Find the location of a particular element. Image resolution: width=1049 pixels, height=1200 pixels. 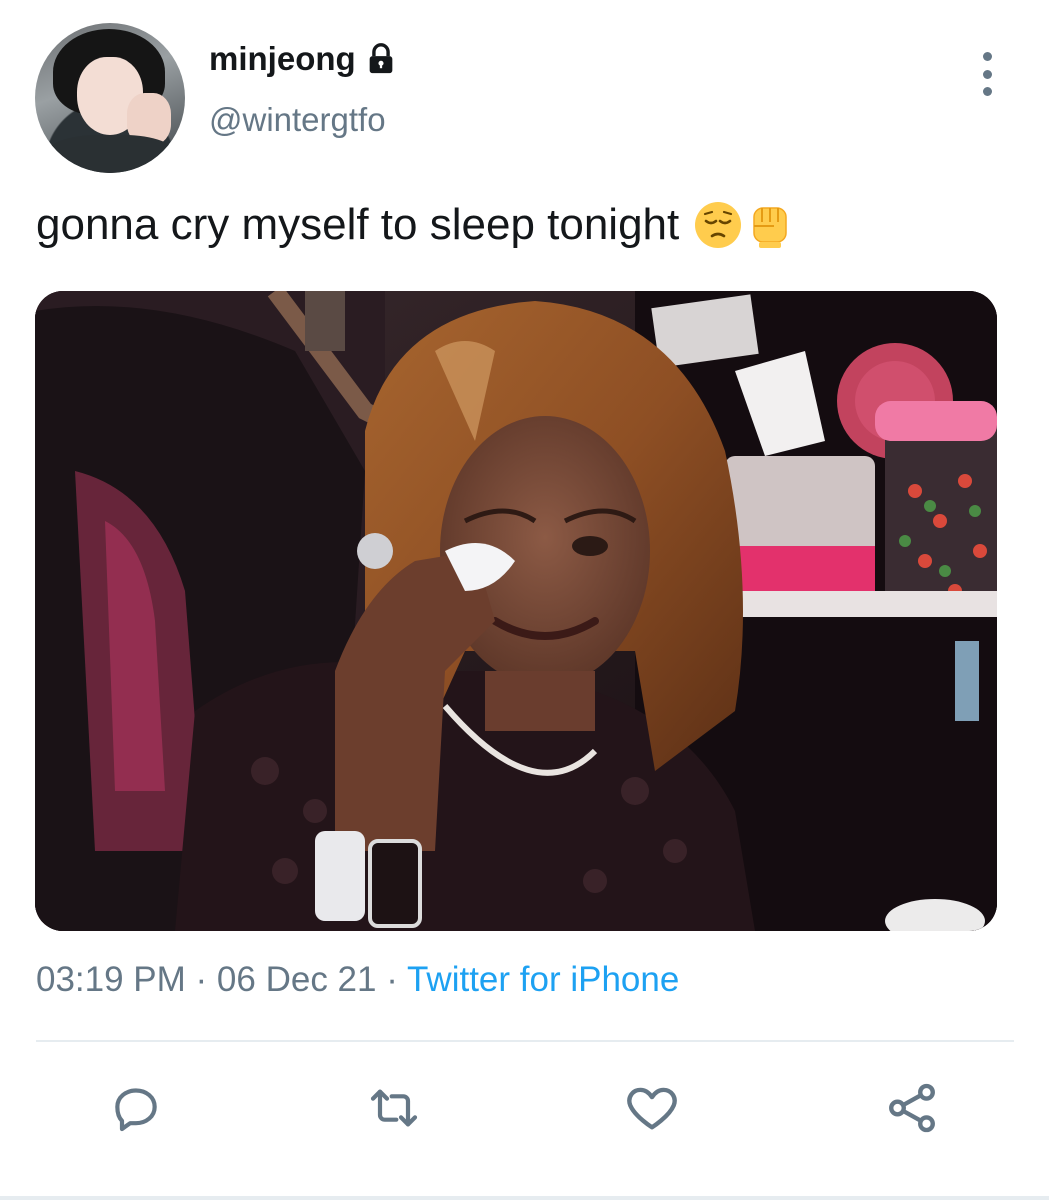

like-button is located at coordinates (652, 1110).